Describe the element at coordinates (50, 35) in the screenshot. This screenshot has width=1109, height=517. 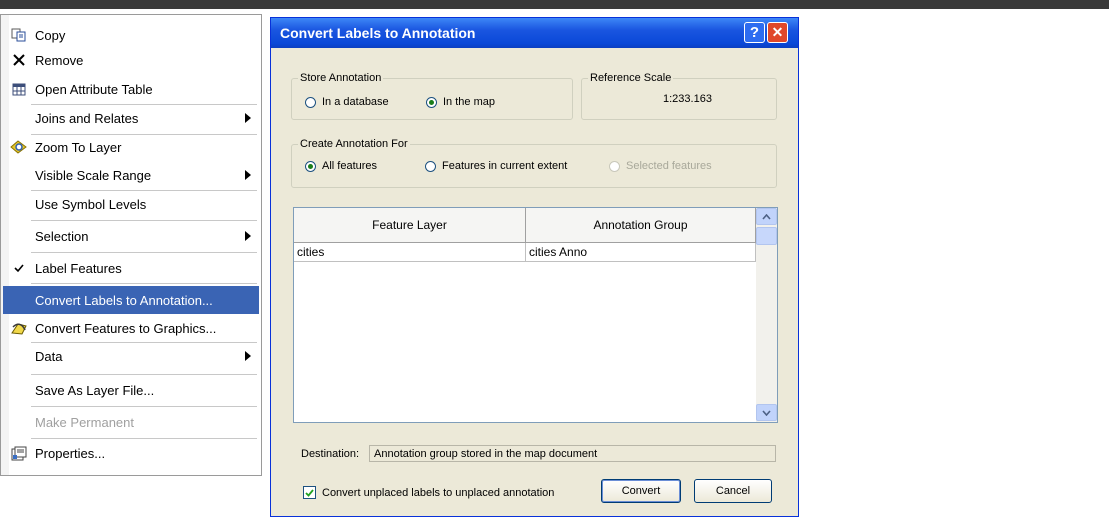
I see `menu-item-label: Copy` at that location.